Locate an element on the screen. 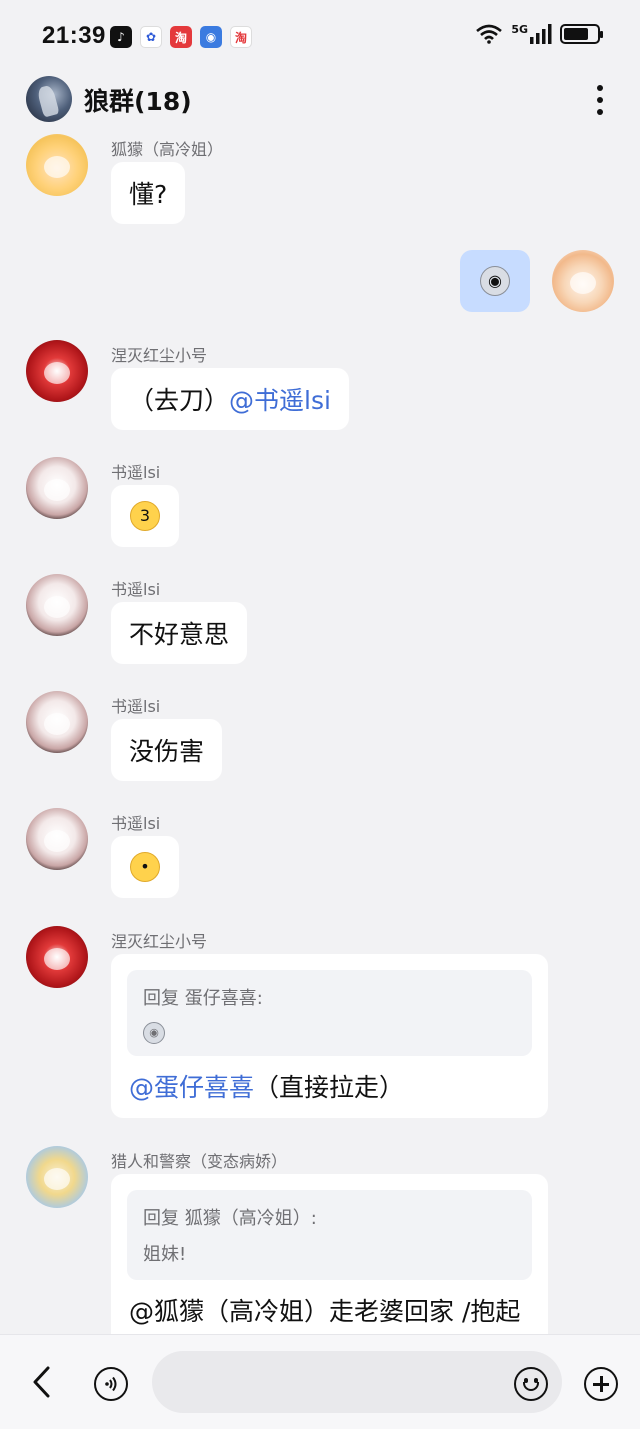 The width and height of the screenshot is (640, 1429). group-avatar is located at coordinates (49, 99).